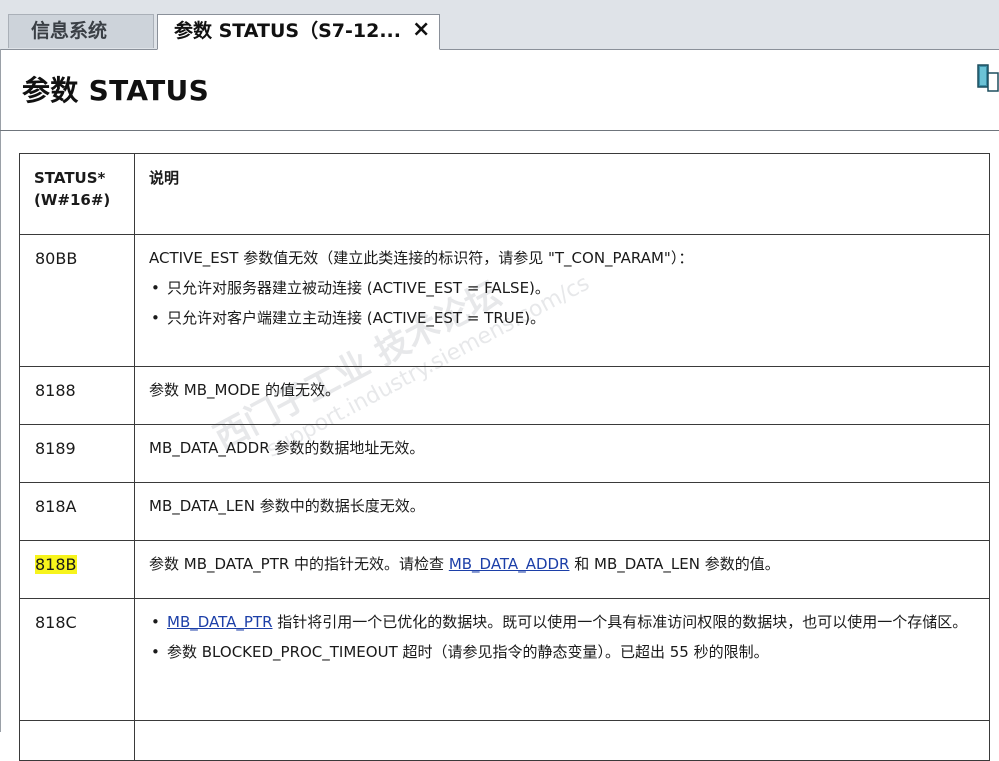 The height and width of the screenshot is (761, 999). Describe the element at coordinates (56, 506) in the screenshot. I see `status-code: 818A` at that location.